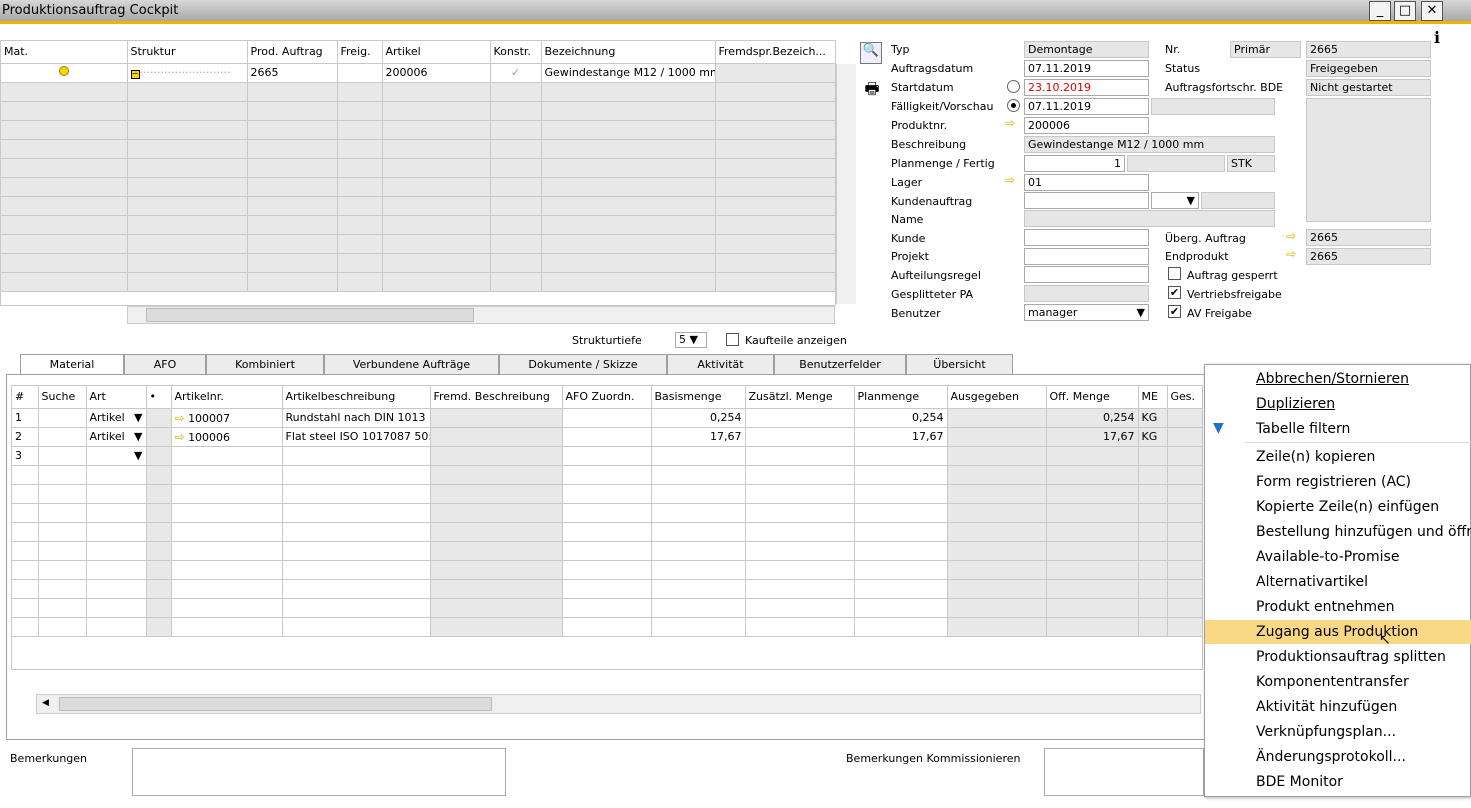 This screenshot has height=808, width=1471. Describe the element at coordinates (1013, 105) in the screenshot. I see `faelligkeit-radio` at that location.